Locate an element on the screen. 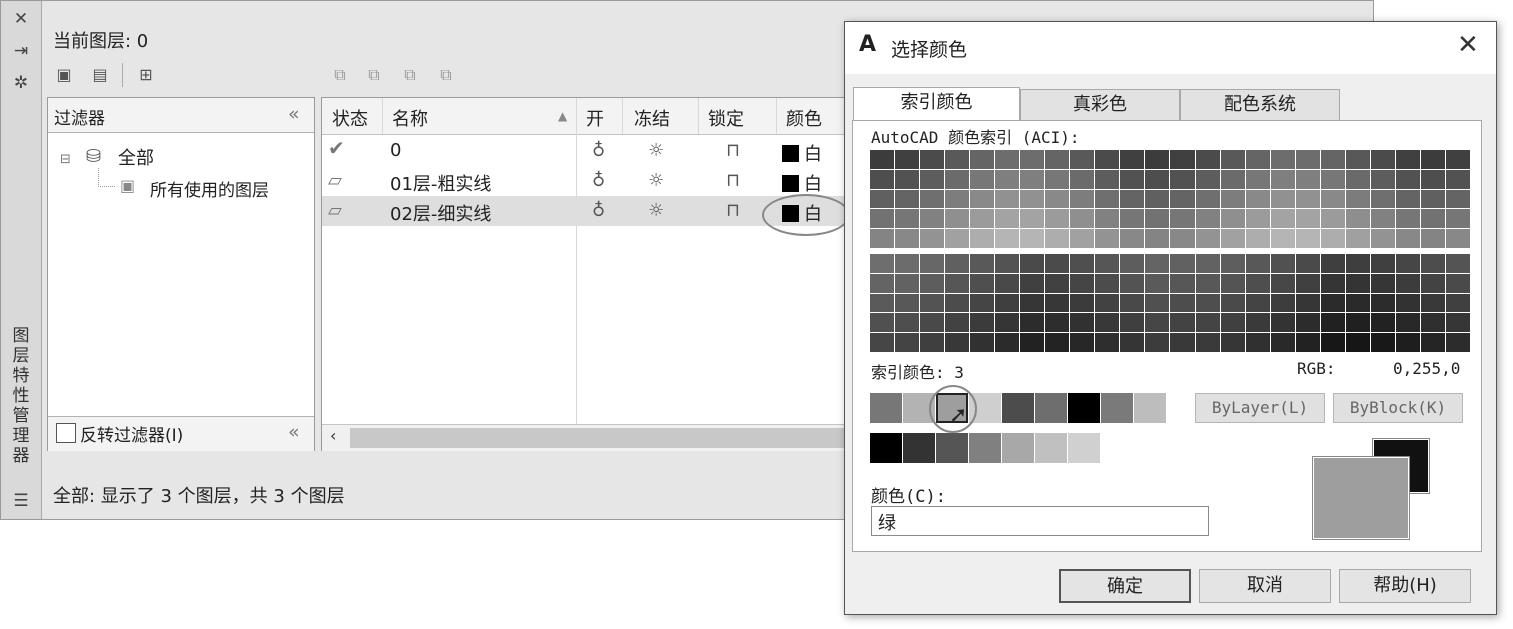 The width and height of the screenshot is (1513, 629). set-current-icon: ⧉ is located at coordinates (446, 75).